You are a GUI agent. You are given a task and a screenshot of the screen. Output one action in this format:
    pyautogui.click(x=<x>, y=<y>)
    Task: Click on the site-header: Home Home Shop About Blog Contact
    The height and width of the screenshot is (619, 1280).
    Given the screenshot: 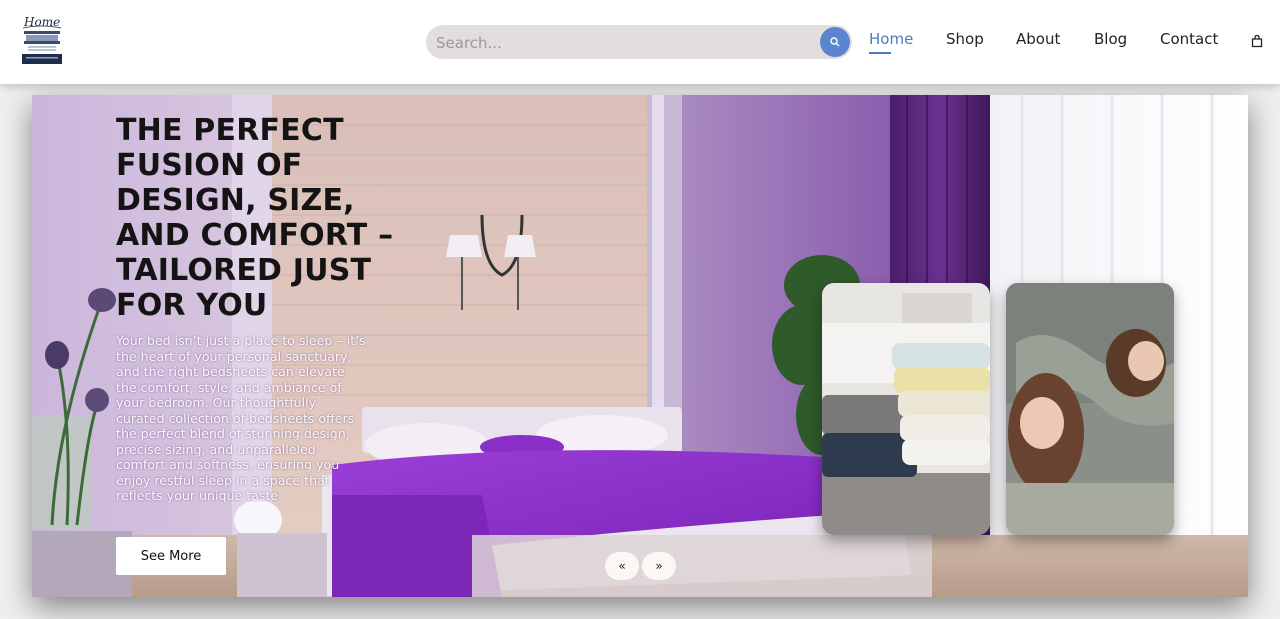 What is the action you would take?
    pyautogui.click(x=640, y=42)
    